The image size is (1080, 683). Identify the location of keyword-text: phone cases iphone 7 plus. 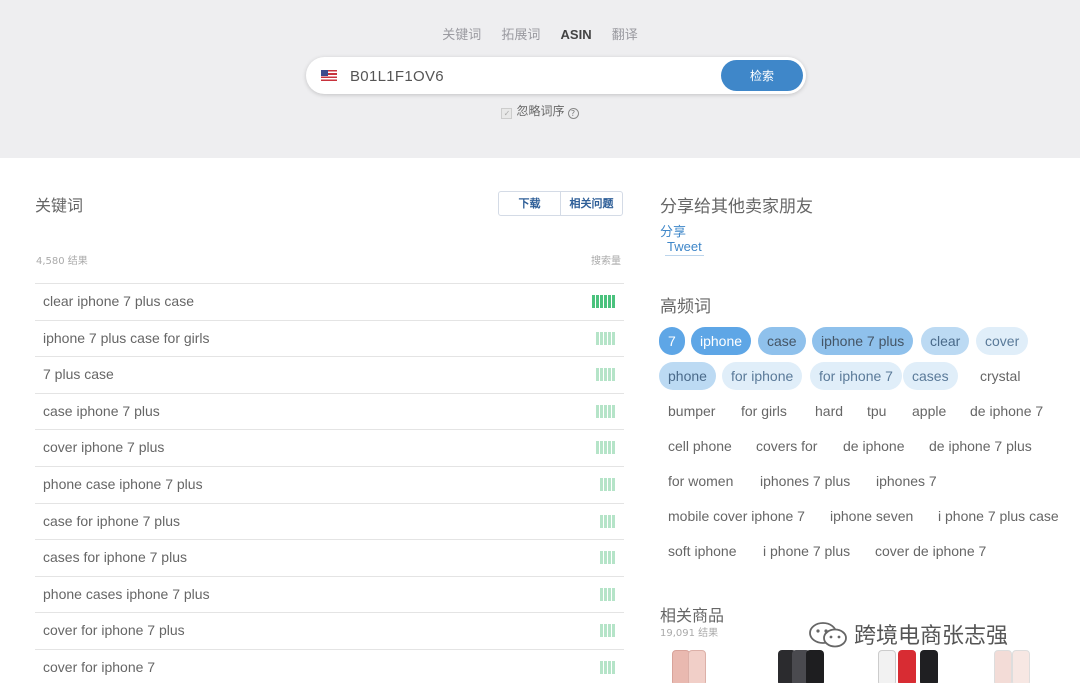
(126, 594).